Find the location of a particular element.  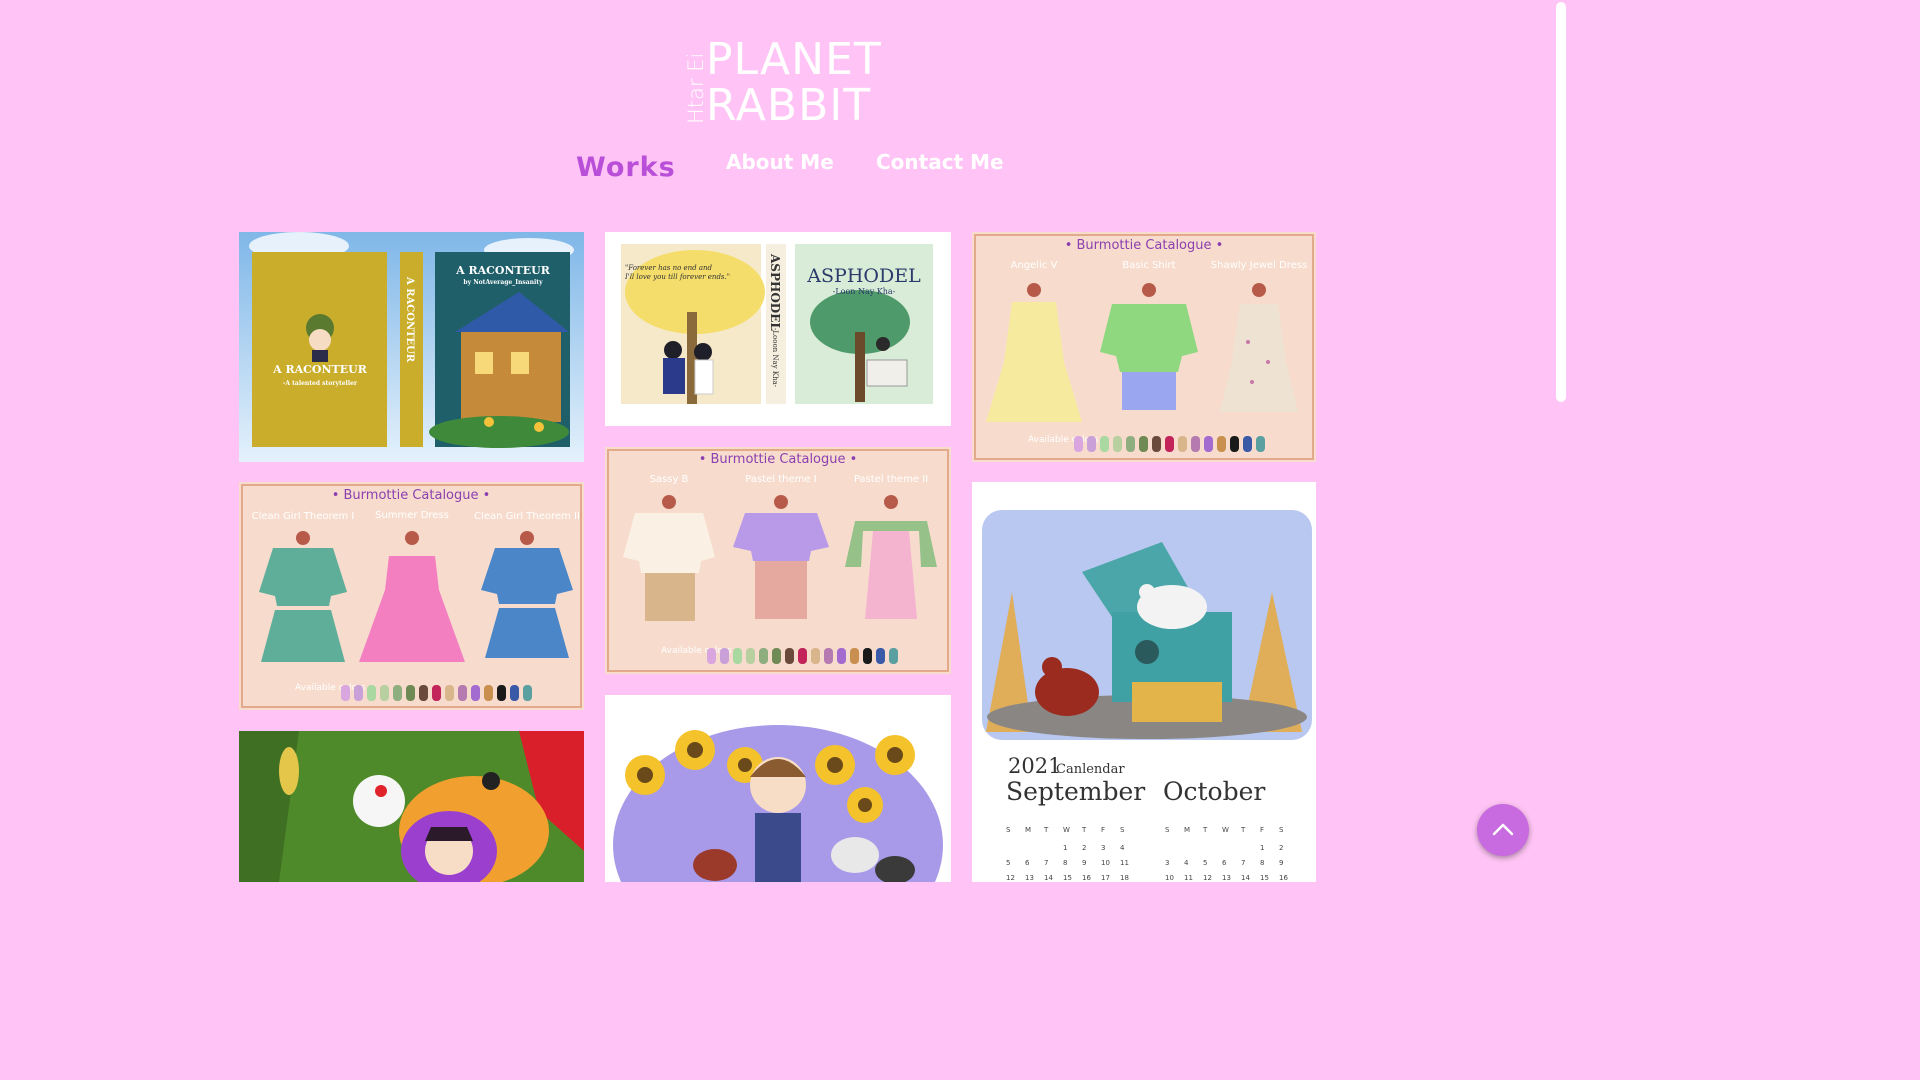

calendar-weekday: F is located at coordinates (1103, 830).